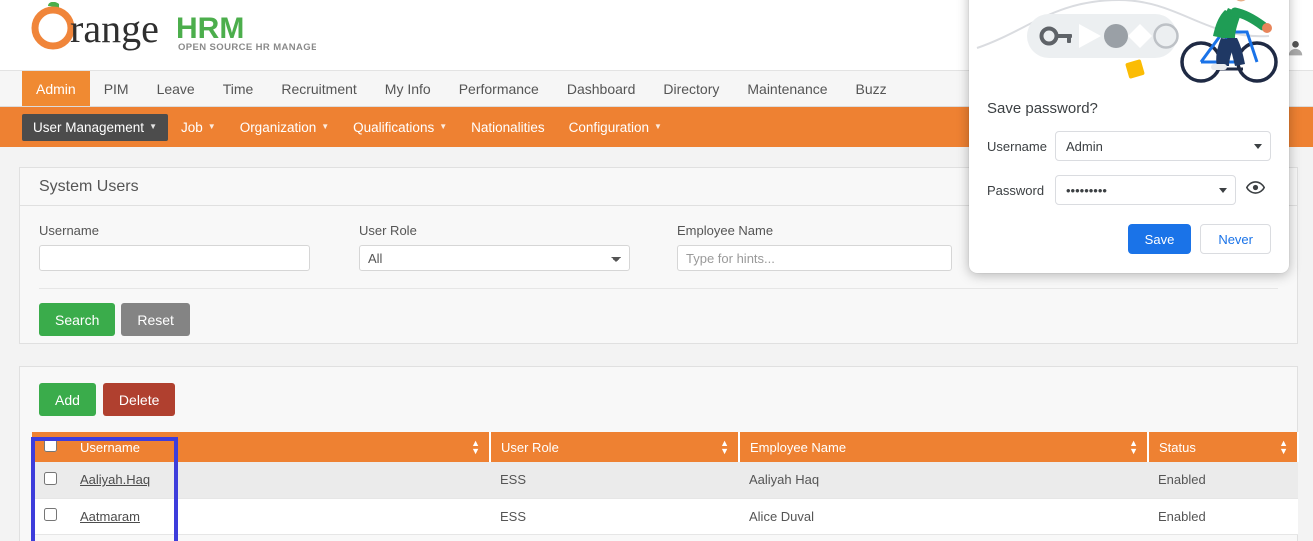  Describe the element at coordinates (1017, 146) in the screenshot. I see `dialog-username-label: Username` at that location.